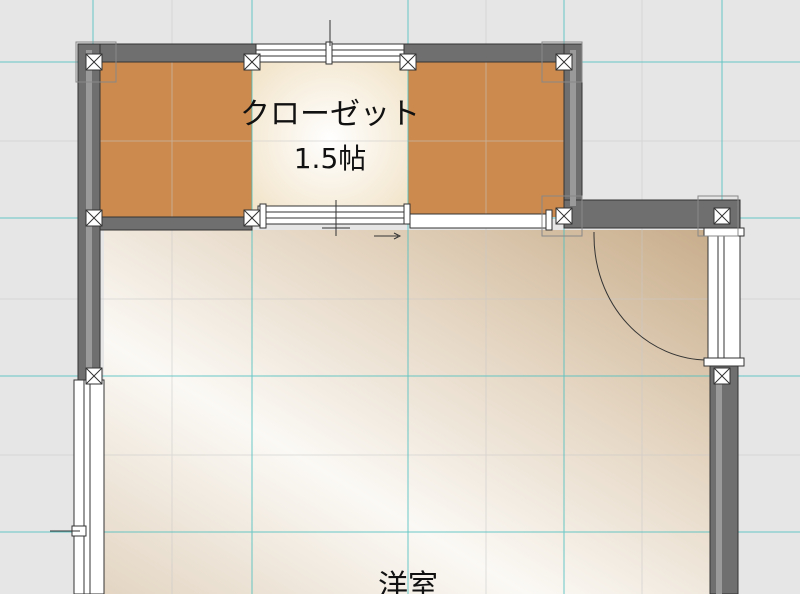 This screenshot has width=800, height=594. I want to click on western-room-name-label: 洋室, so click(408, 581).